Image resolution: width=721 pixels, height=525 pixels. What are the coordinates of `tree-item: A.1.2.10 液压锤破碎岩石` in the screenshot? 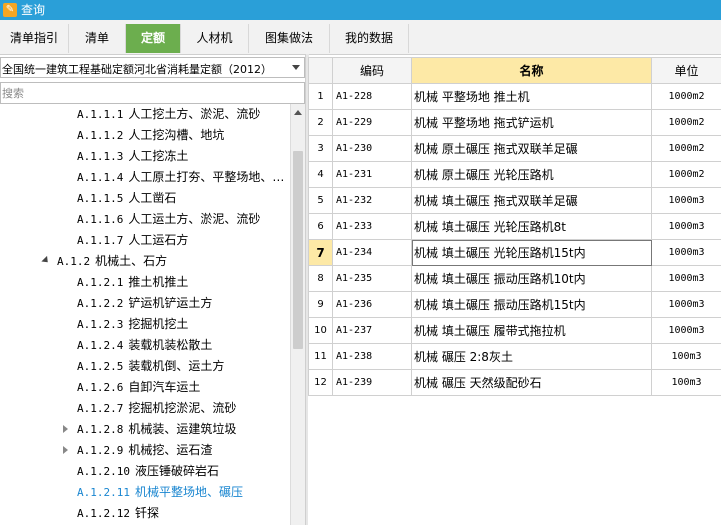 It's located at (148, 471).